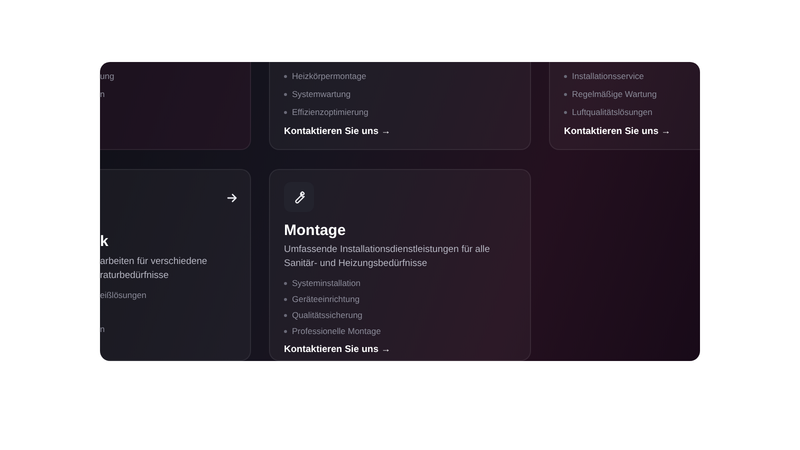  Describe the element at coordinates (329, 76) in the screenshot. I see `feature-item: Heizkörpermontage` at that location.